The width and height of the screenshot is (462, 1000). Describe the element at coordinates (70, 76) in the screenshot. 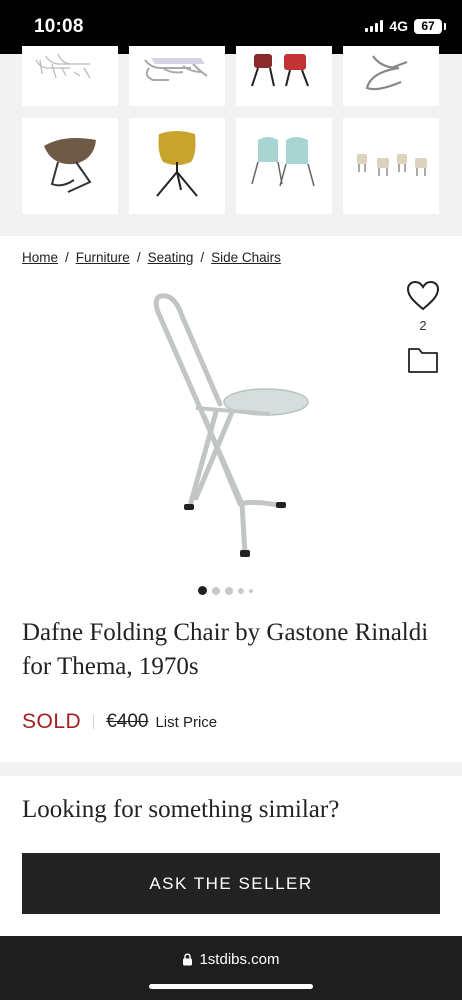

I see `chair-thumb-stacked-white` at that location.